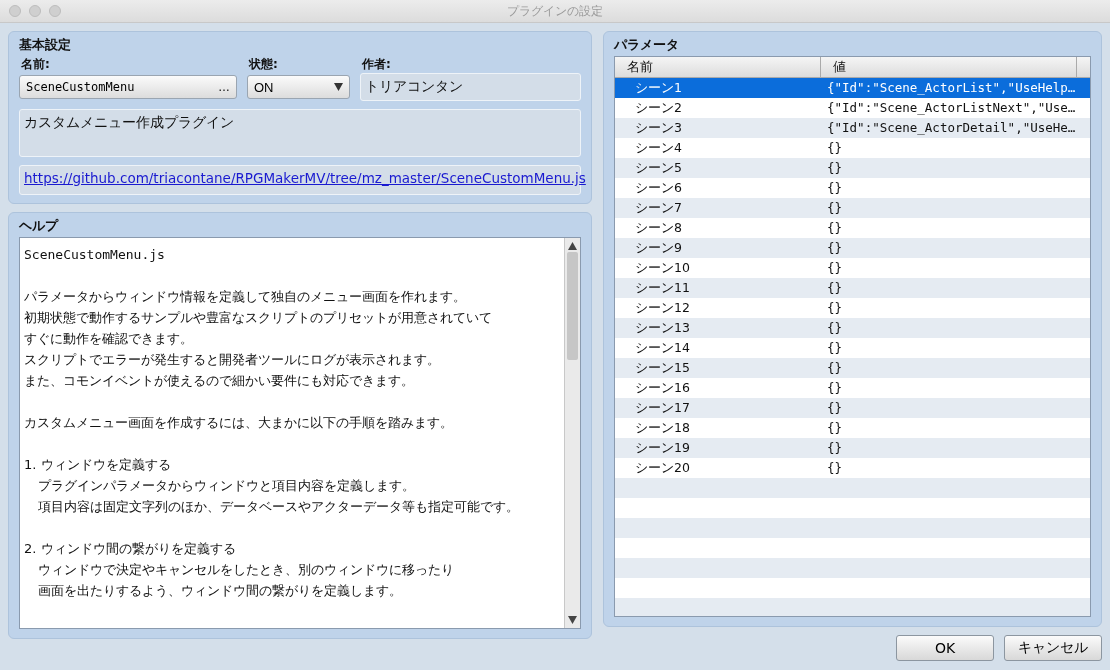 The height and width of the screenshot is (670, 1110). I want to click on close-icon, so click(15, 11).